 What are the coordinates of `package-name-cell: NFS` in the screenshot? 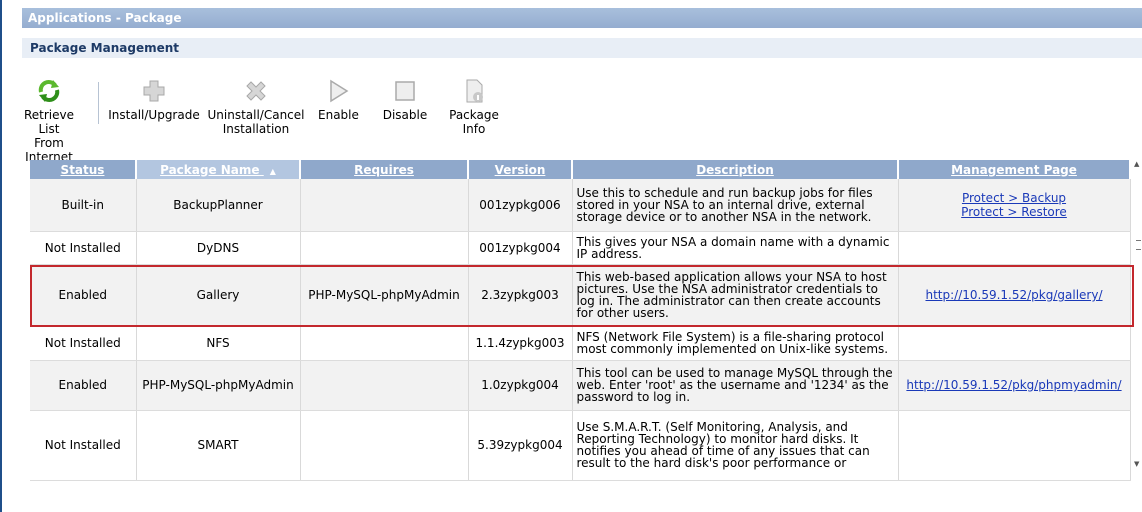 It's located at (218, 343).